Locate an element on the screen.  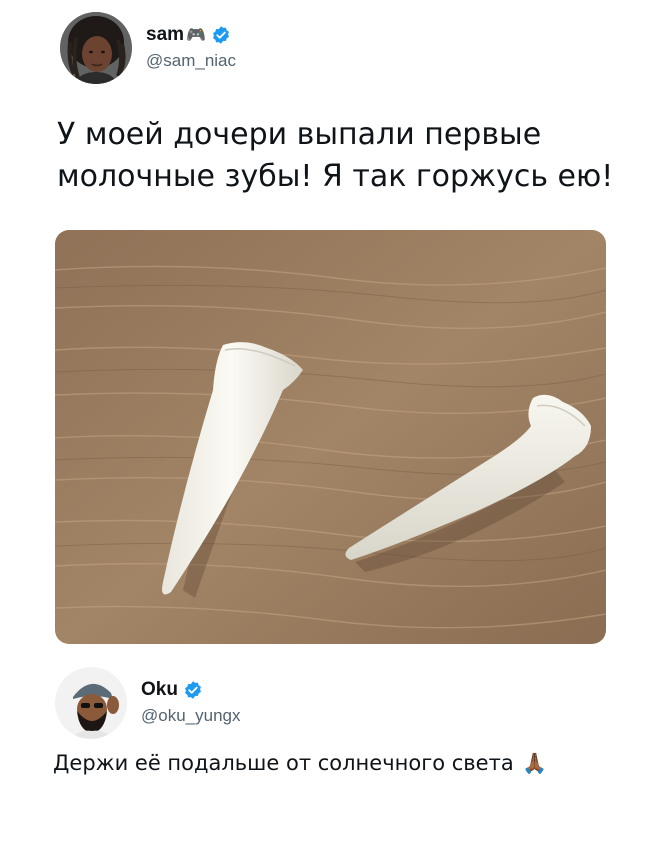
avatar-image is located at coordinates (96, 48).